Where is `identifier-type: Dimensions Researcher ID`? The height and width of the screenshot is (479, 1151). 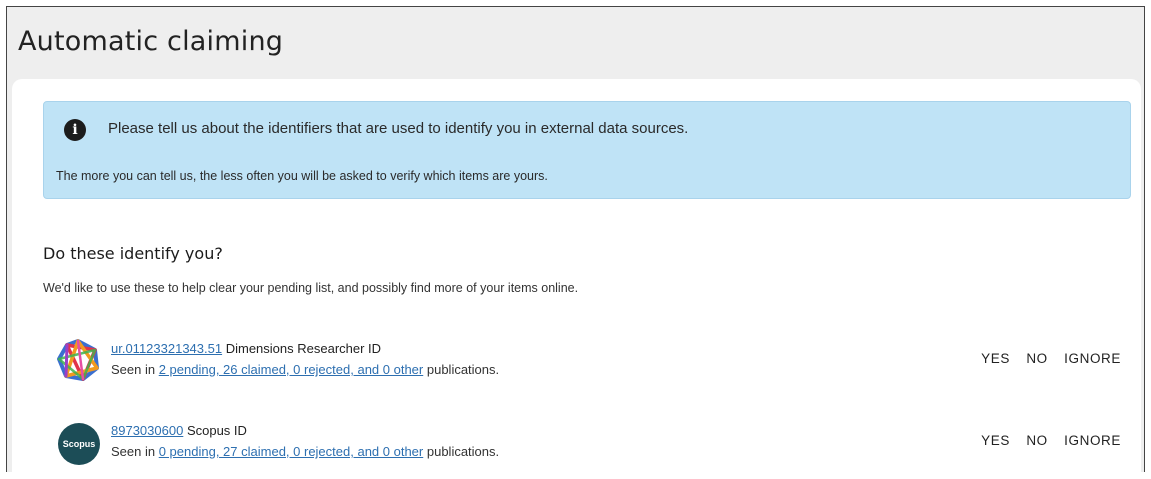 identifier-type: Dimensions Researcher ID is located at coordinates (303, 348).